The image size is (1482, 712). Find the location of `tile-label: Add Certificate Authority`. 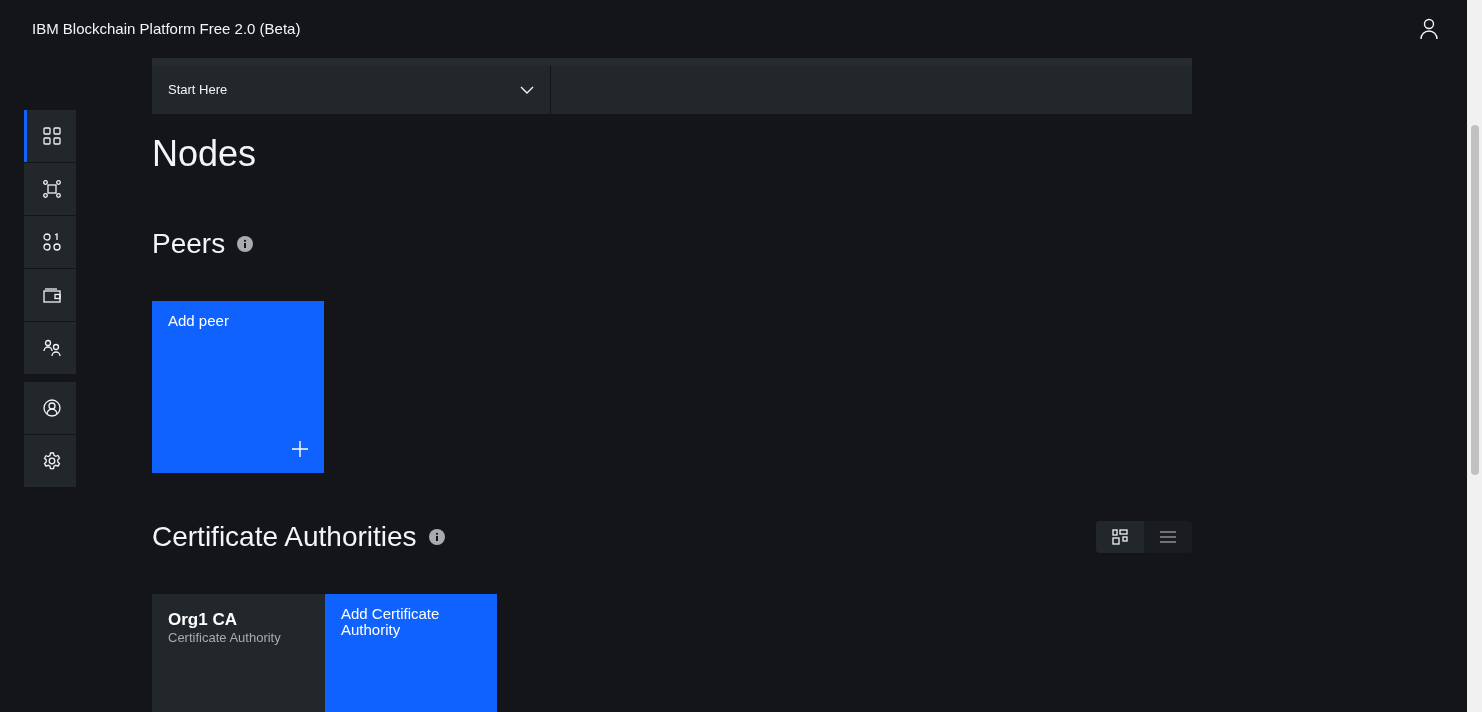

tile-label: Add Certificate Authority is located at coordinates (391, 622).